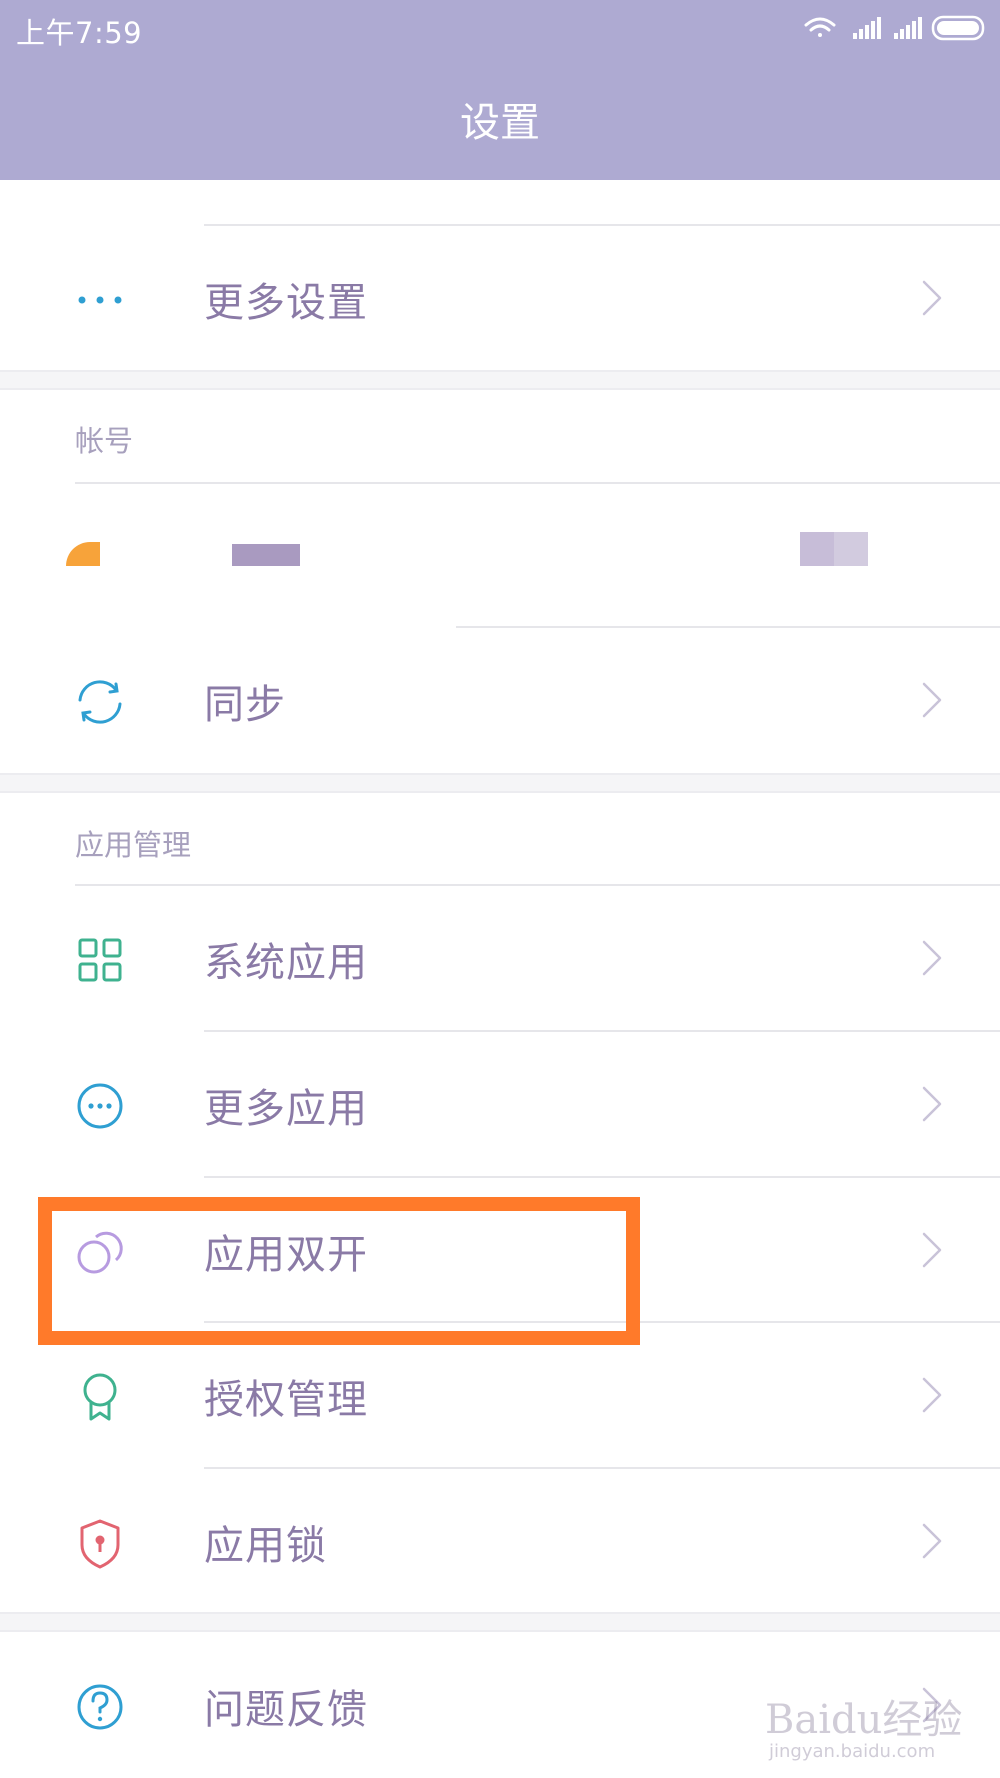 The image size is (1000, 1778). Describe the element at coordinates (245, 705) in the screenshot. I see `row-label: 同步` at that location.